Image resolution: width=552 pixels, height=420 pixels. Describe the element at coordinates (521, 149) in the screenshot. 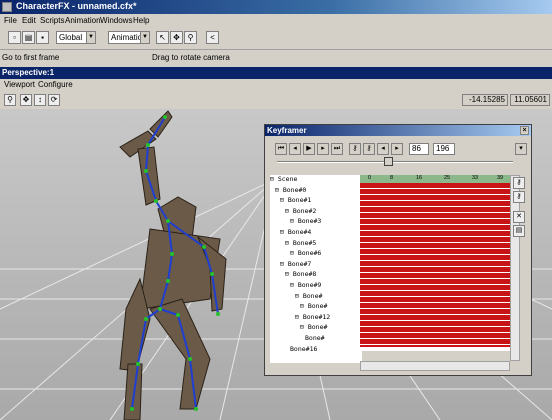

I see `chevron-down-icon: ▾` at that location.